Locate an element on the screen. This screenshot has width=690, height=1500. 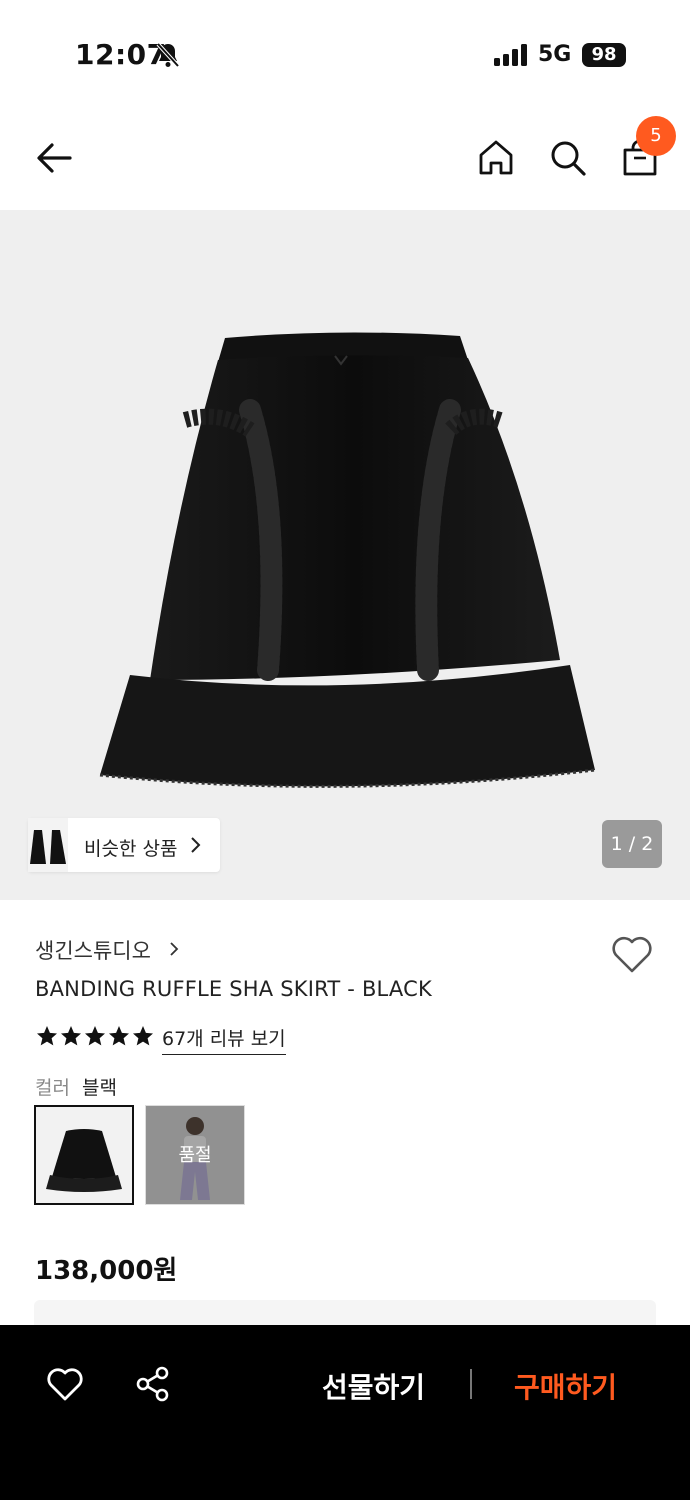
gift-button: 선물하기 is located at coordinates (373, 1386).